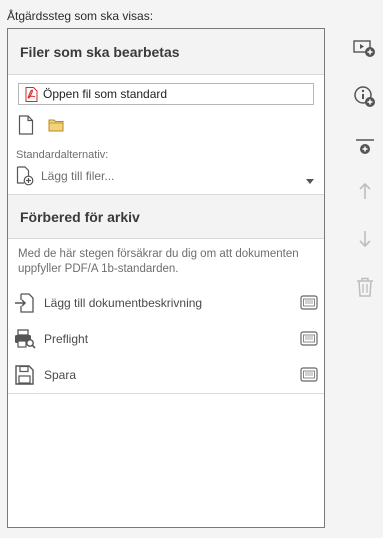 Image resolution: width=383 pixels, height=538 pixels. Describe the element at coordinates (166, 216) in the screenshot. I see `archive-section-header: Förbered för arkiv` at that location.